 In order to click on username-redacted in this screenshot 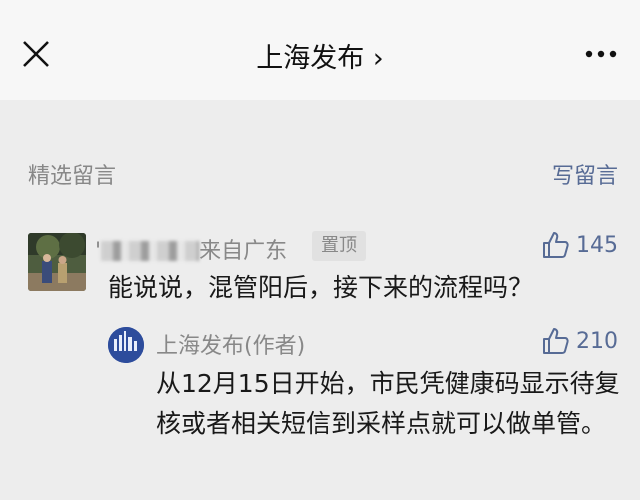, I will do `click(150, 251)`.